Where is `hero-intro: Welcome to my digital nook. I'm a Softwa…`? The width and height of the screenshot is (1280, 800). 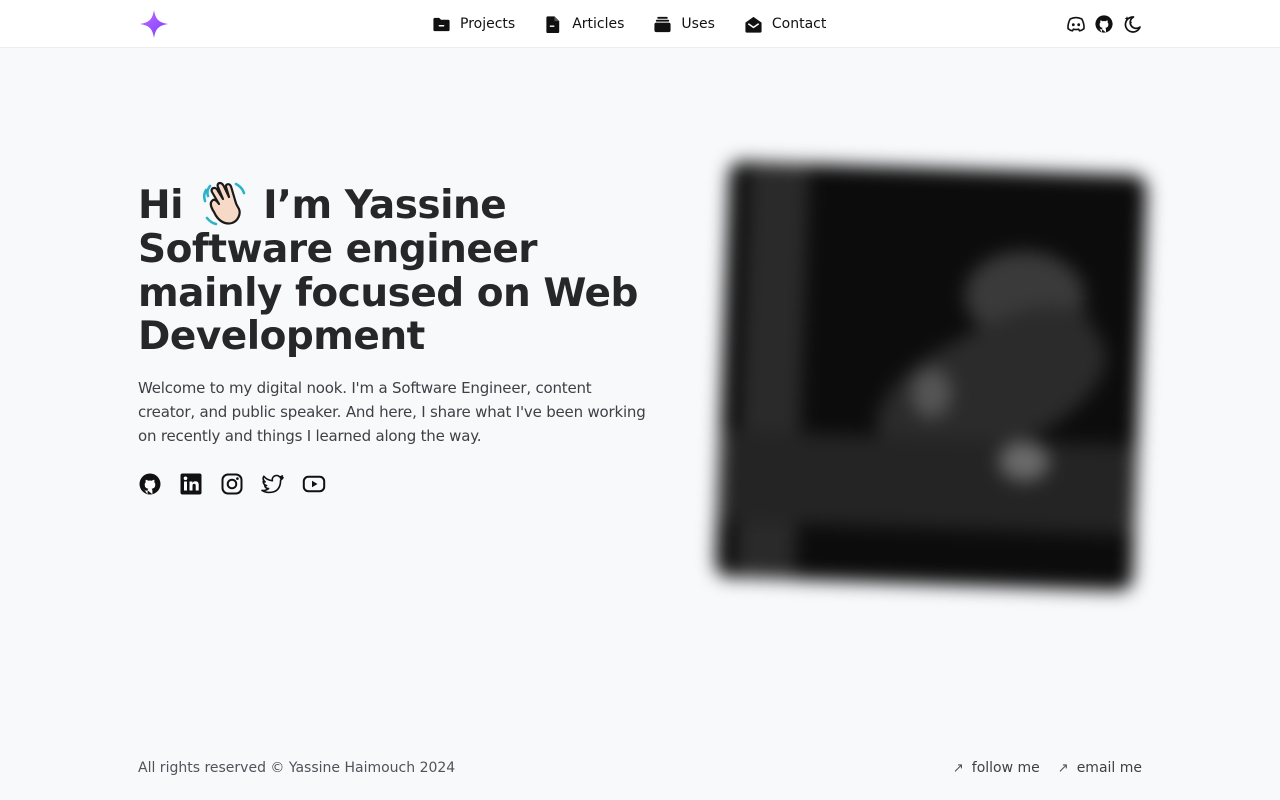 hero-intro: Welcome to my digital nook. I'm a Softwa… is located at coordinates (392, 412).